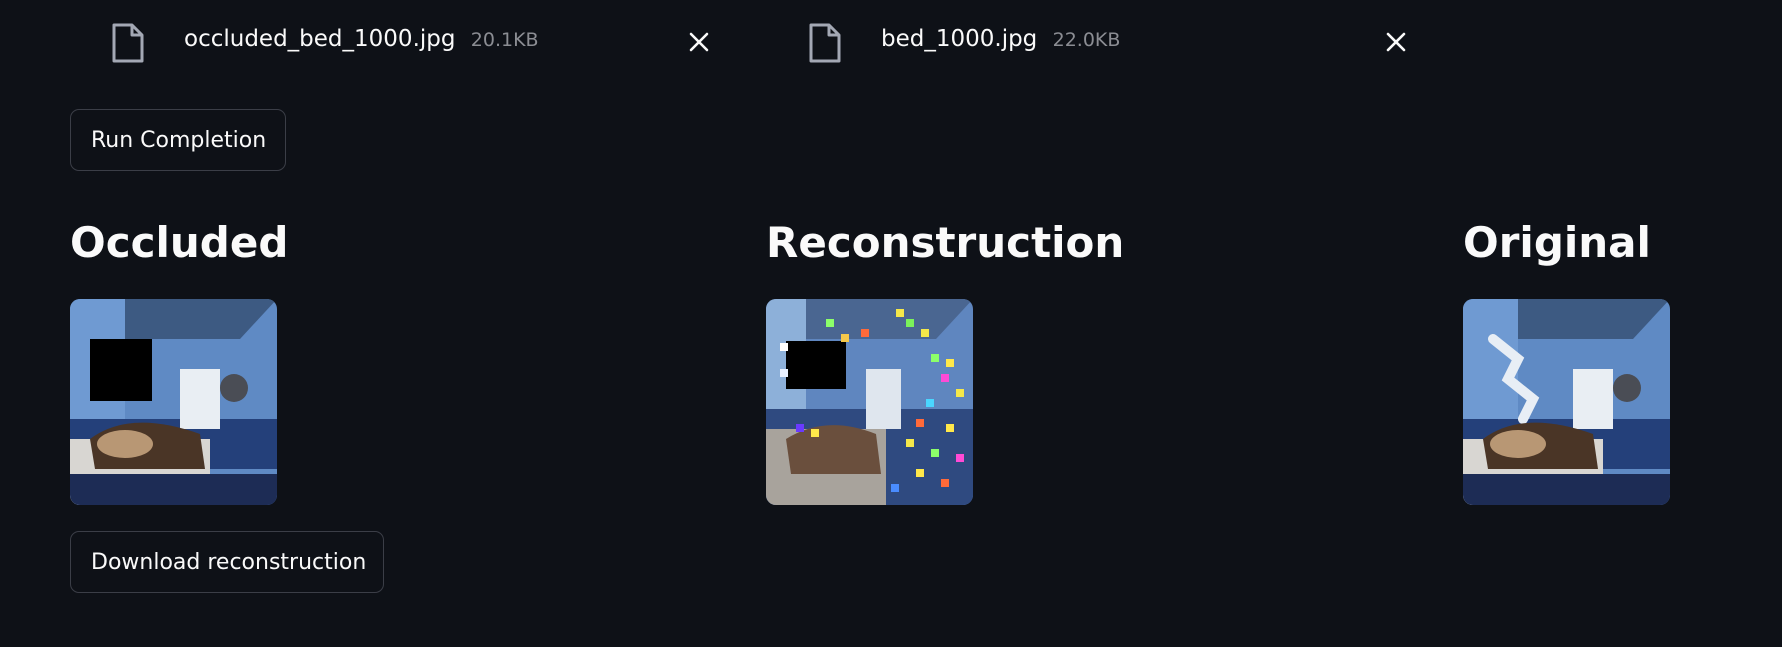 This screenshot has height=647, width=1782. Describe the element at coordinates (959, 39) in the screenshot. I see `file-name-label: bed_1000.jpg` at that location.